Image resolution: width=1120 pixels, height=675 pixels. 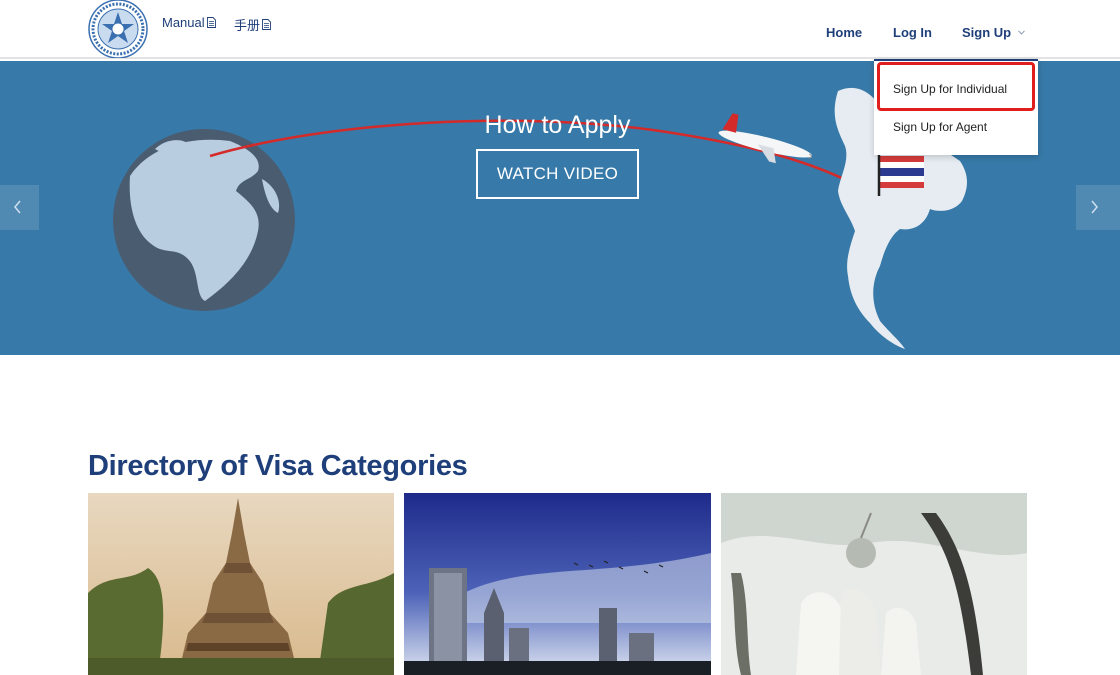 I want to click on manual-link: Manual, so click(x=189, y=22).